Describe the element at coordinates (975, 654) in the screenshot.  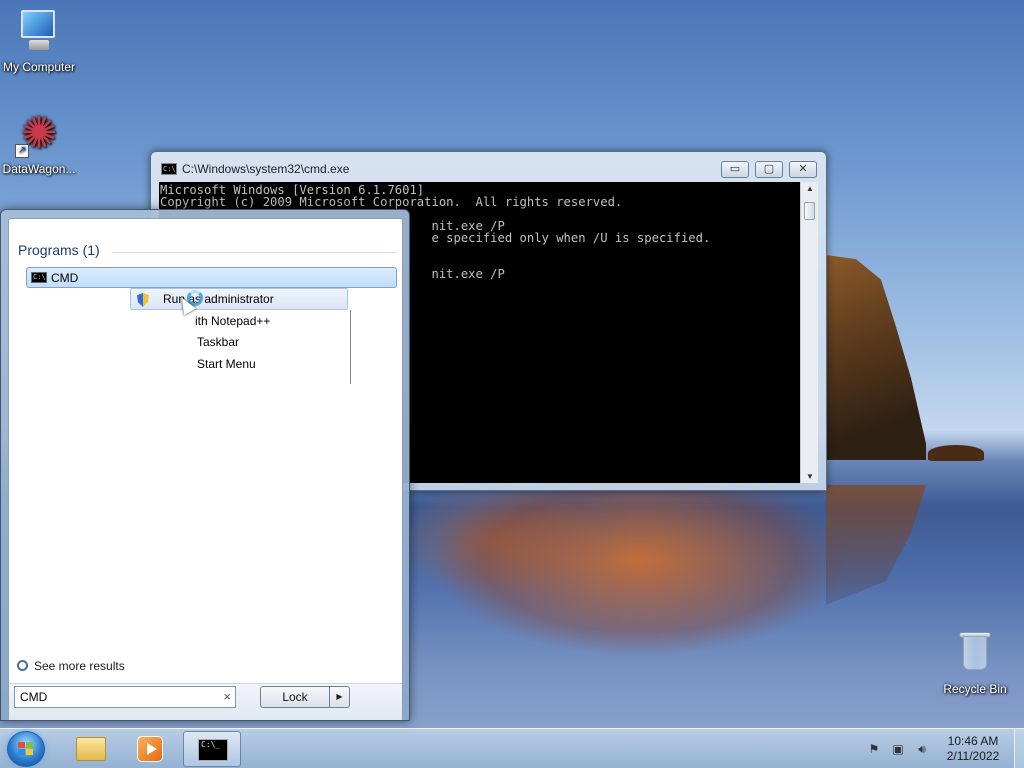
I see `recycle-bin-icon` at that location.